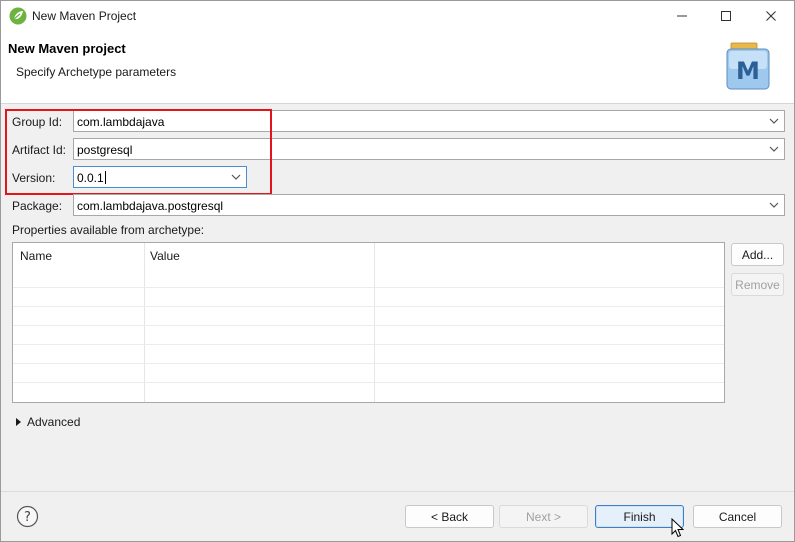  I want to click on maximize-icon, so click(726, 16).